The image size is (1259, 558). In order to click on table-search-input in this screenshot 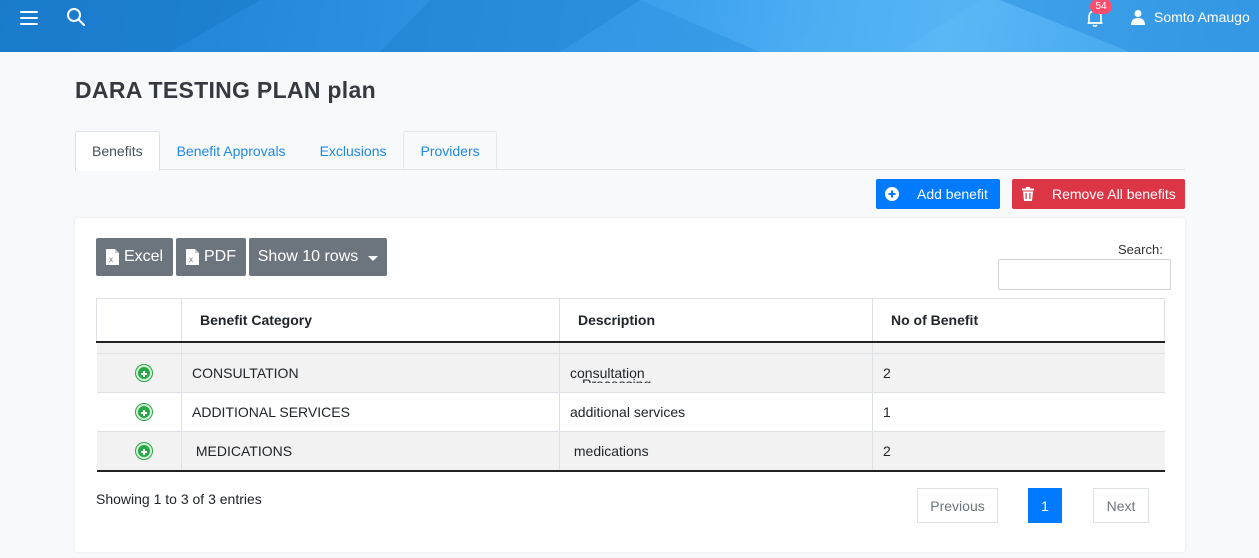, I will do `click(1084, 274)`.